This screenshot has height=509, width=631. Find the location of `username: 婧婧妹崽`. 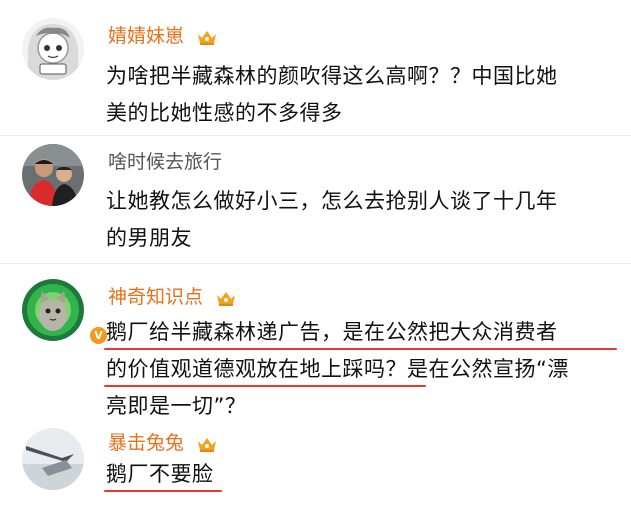

username: 婧婧妹崽 is located at coordinates (163, 36).